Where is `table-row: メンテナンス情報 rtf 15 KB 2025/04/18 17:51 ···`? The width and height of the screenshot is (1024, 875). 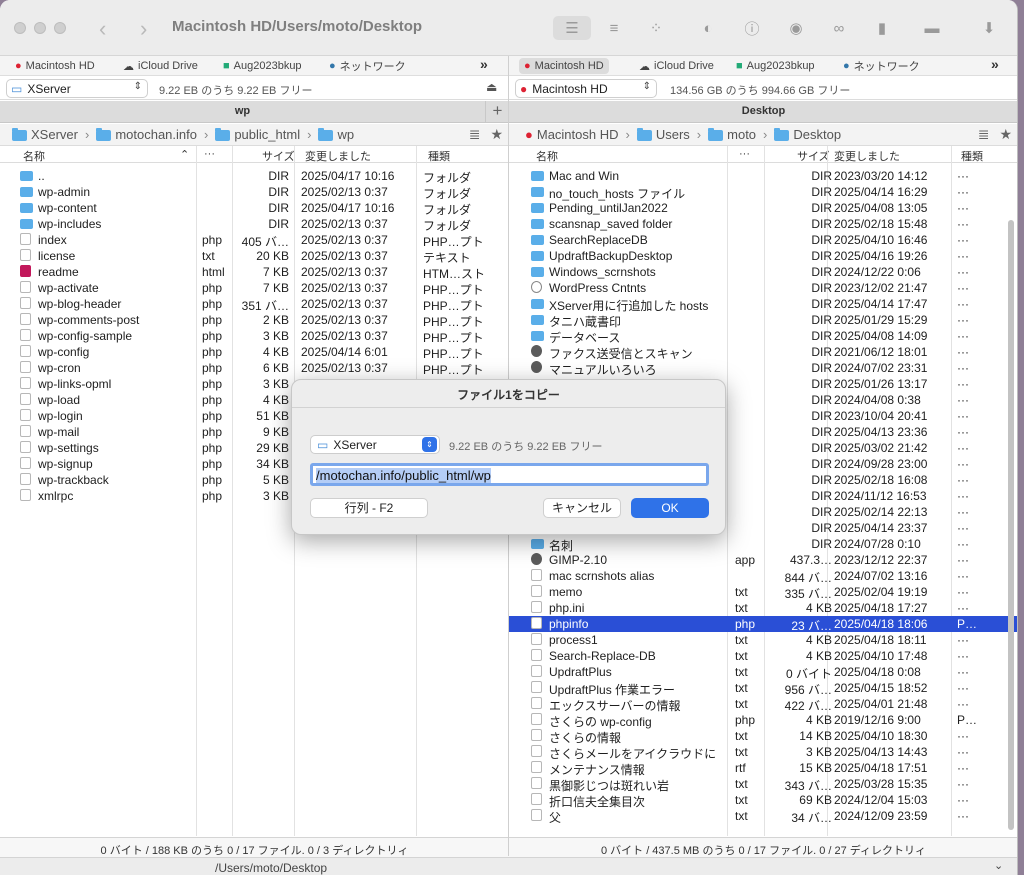
table-row: メンテナンス情報 rtf 15 KB 2025/04/18 17:51 ··· is located at coordinates (763, 768).